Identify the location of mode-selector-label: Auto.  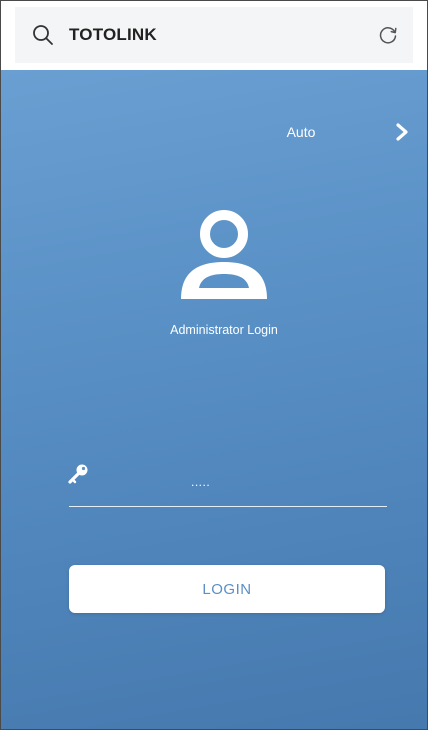
(301, 132).